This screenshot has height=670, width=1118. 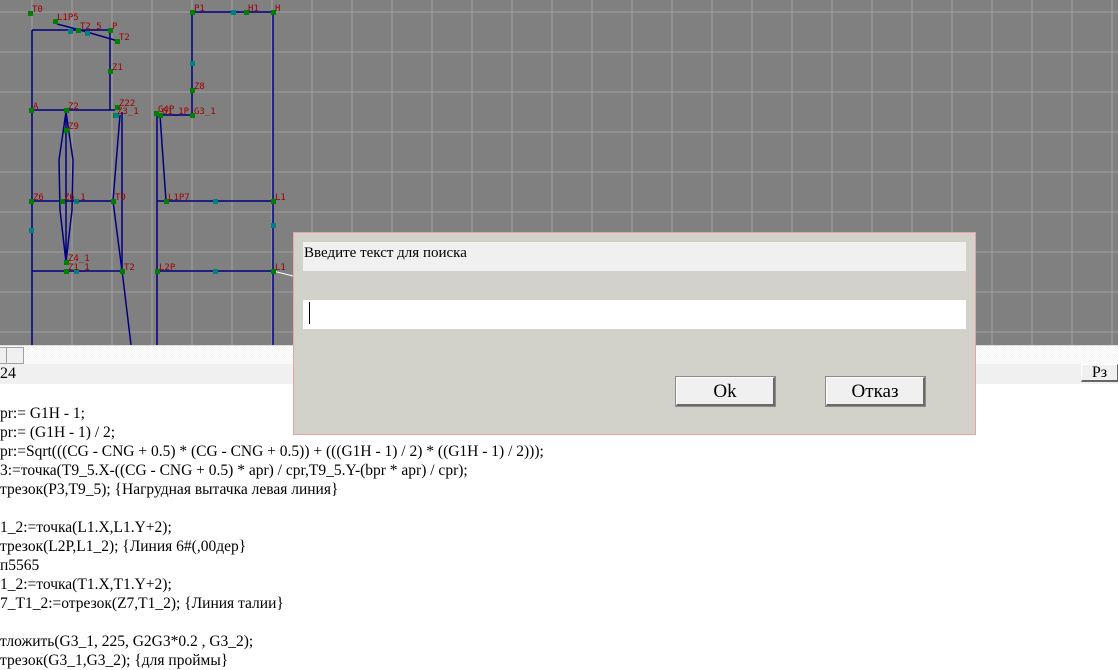 What do you see at coordinates (68, 18) in the screenshot?
I see `point-label: L1P5` at bounding box center [68, 18].